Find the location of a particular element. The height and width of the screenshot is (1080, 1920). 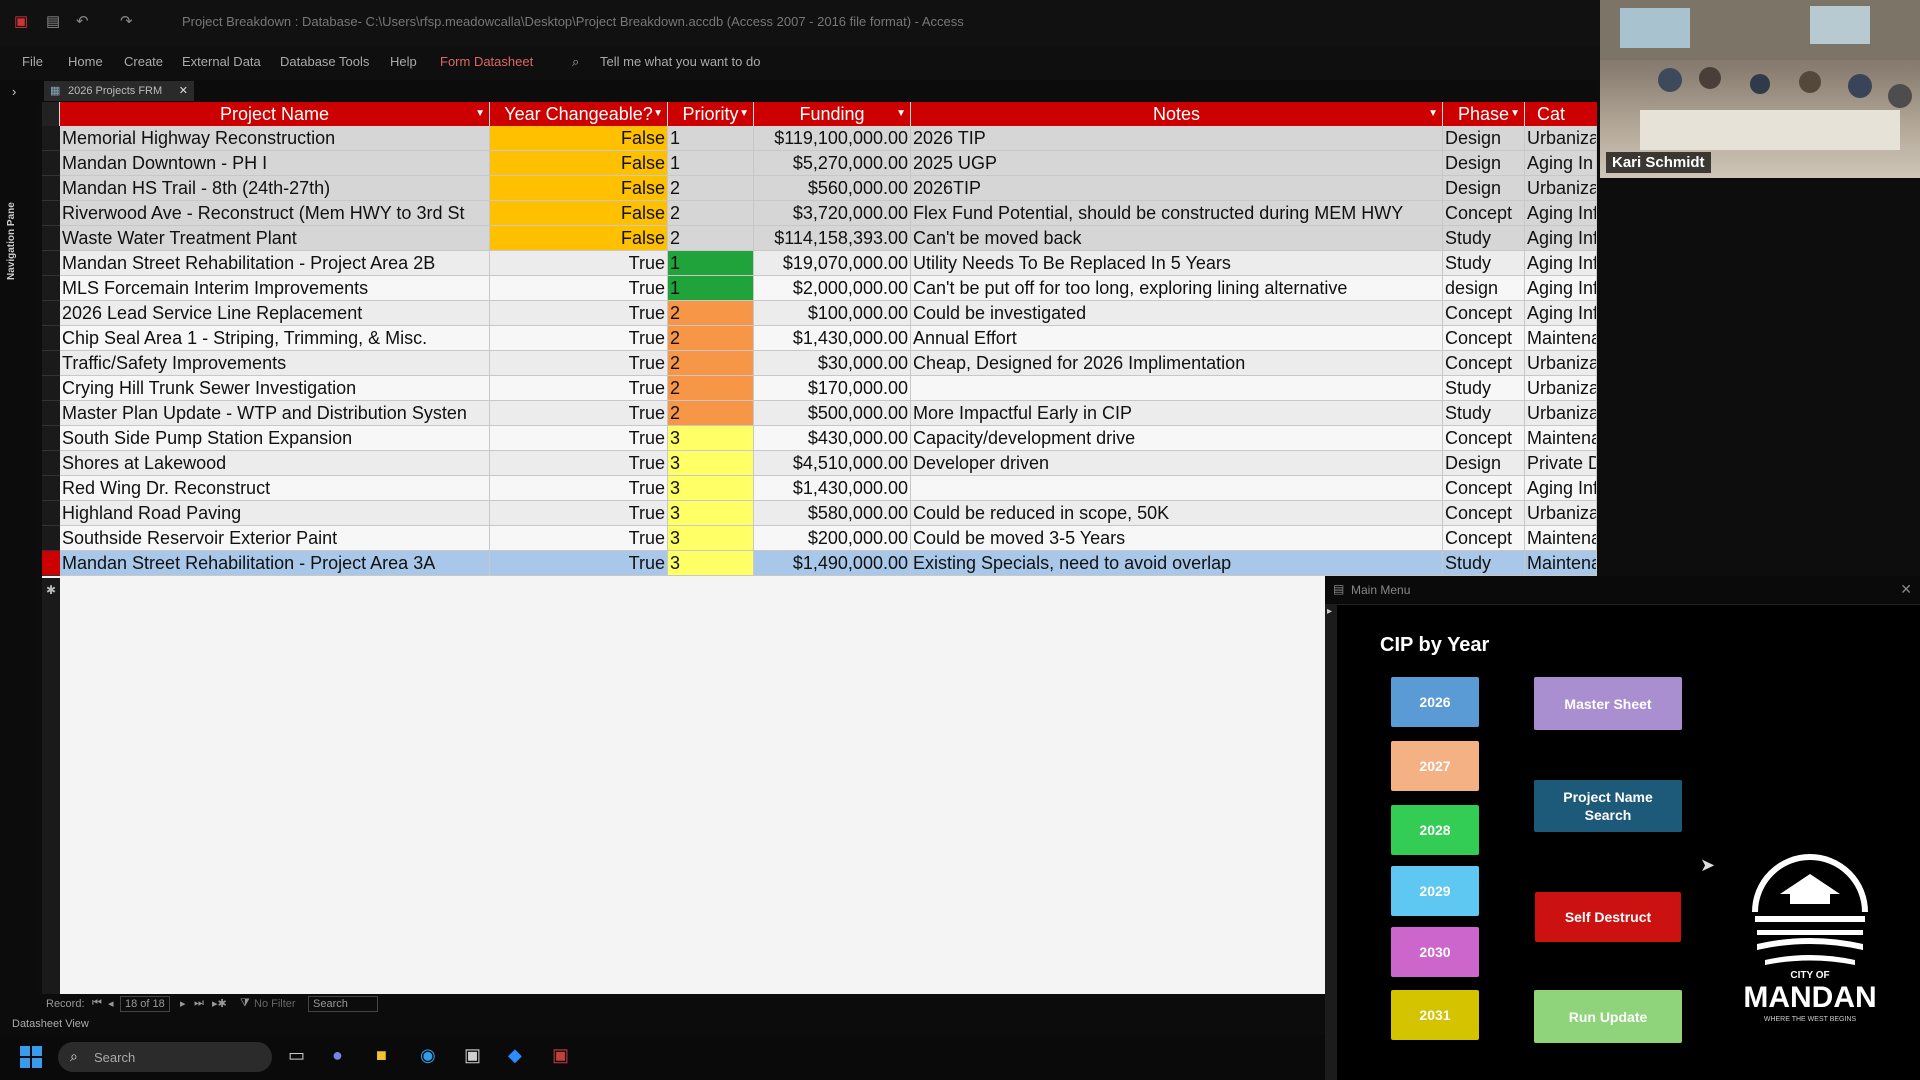

taskbar-search-box: ⌕ Search is located at coordinates (165, 1057).